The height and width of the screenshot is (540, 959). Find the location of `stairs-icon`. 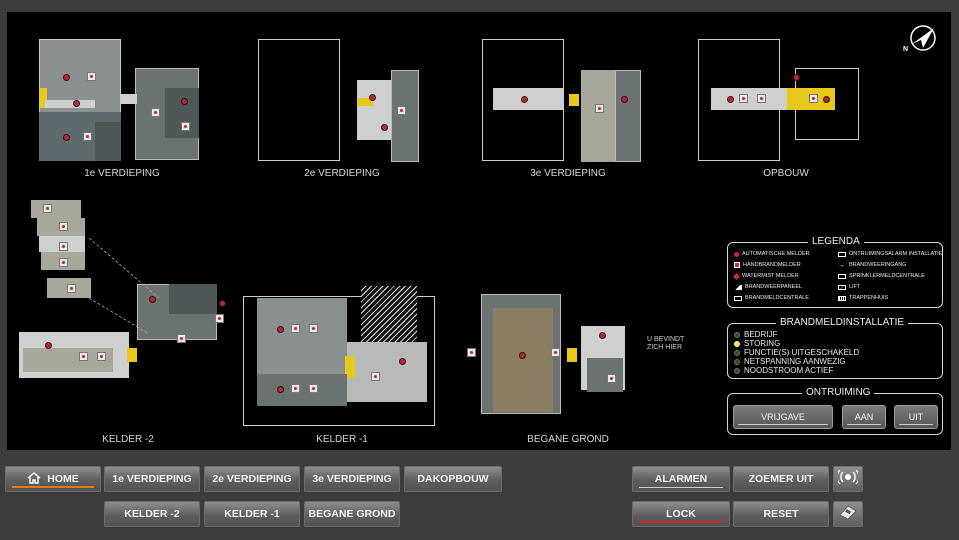

stairs-icon is located at coordinates (842, 298).